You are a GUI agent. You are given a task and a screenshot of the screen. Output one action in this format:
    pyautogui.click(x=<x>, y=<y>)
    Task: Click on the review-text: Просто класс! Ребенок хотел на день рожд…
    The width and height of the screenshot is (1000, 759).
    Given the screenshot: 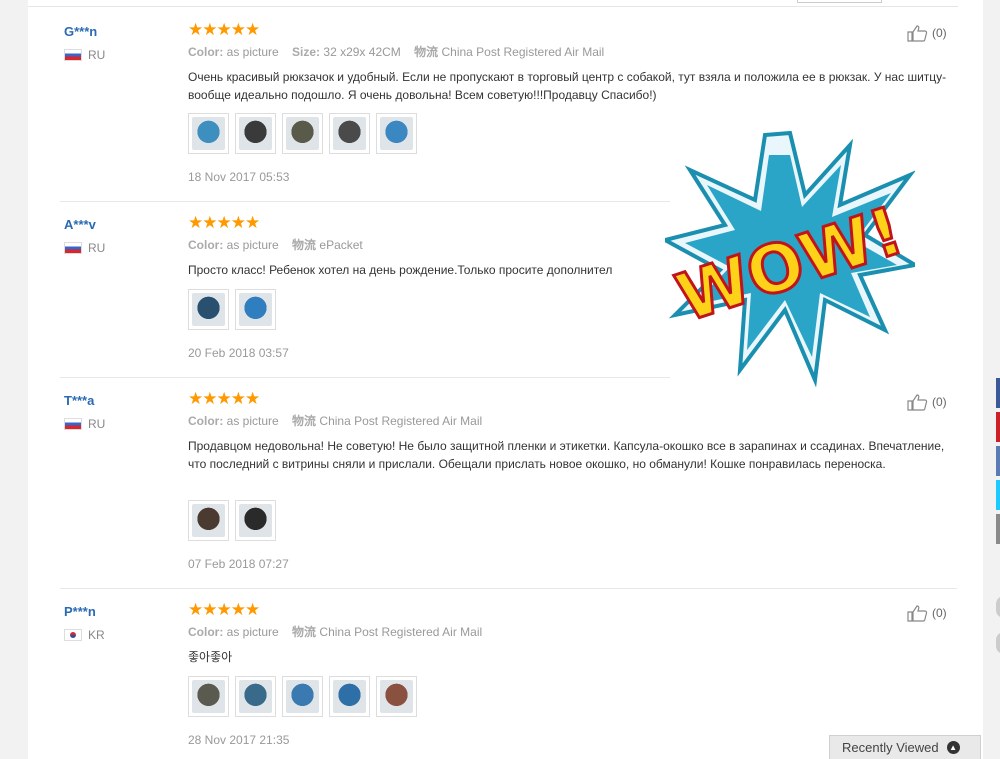 What is the action you would take?
    pyautogui.click(x=400, y=270)
    